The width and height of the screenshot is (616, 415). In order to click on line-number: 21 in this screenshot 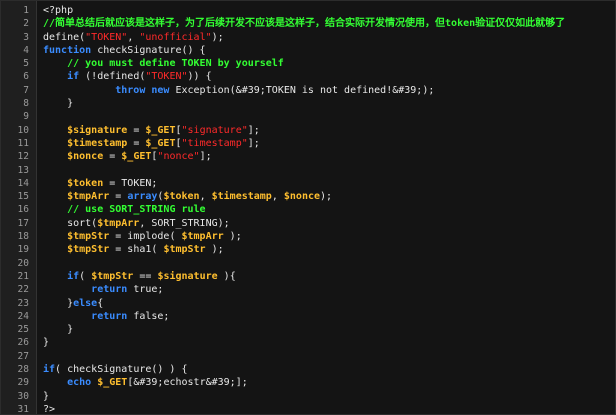, I will do `click(23, 276)`.